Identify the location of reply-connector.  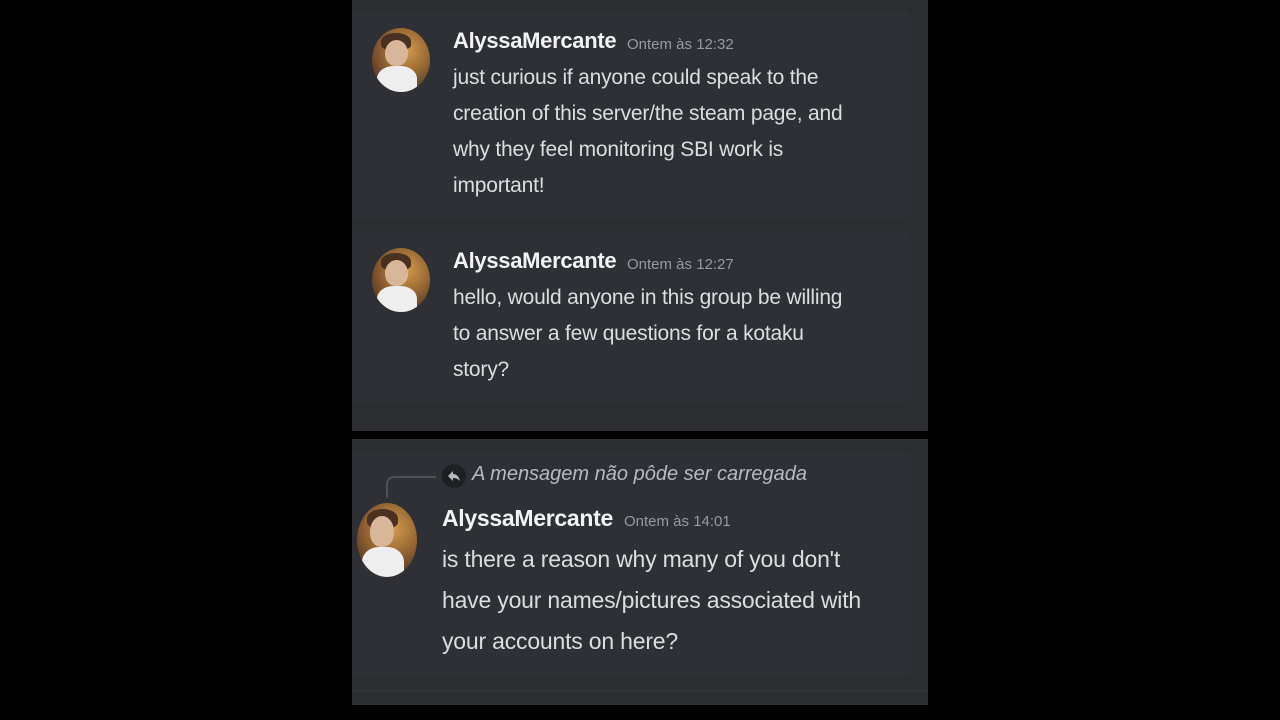
(411, 487).